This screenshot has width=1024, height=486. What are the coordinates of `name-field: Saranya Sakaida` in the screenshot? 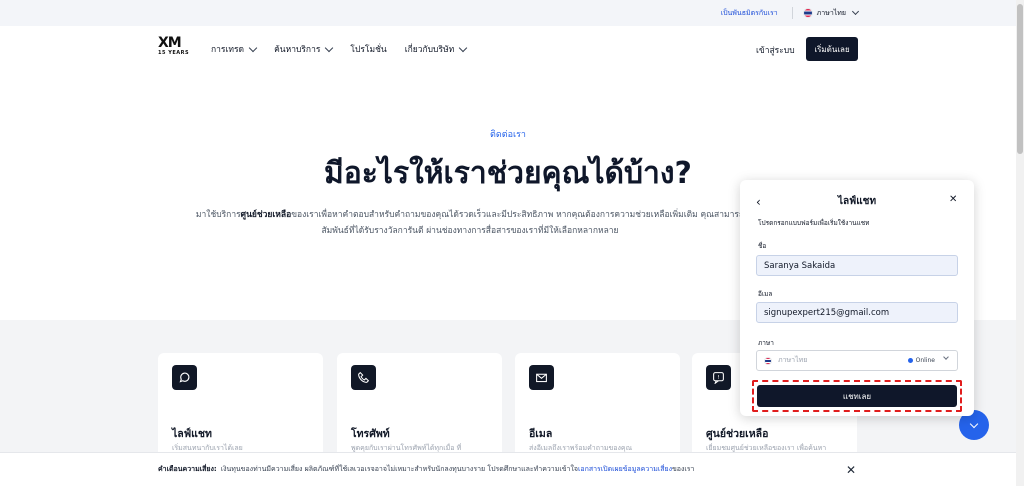 It's located at (857, 265).